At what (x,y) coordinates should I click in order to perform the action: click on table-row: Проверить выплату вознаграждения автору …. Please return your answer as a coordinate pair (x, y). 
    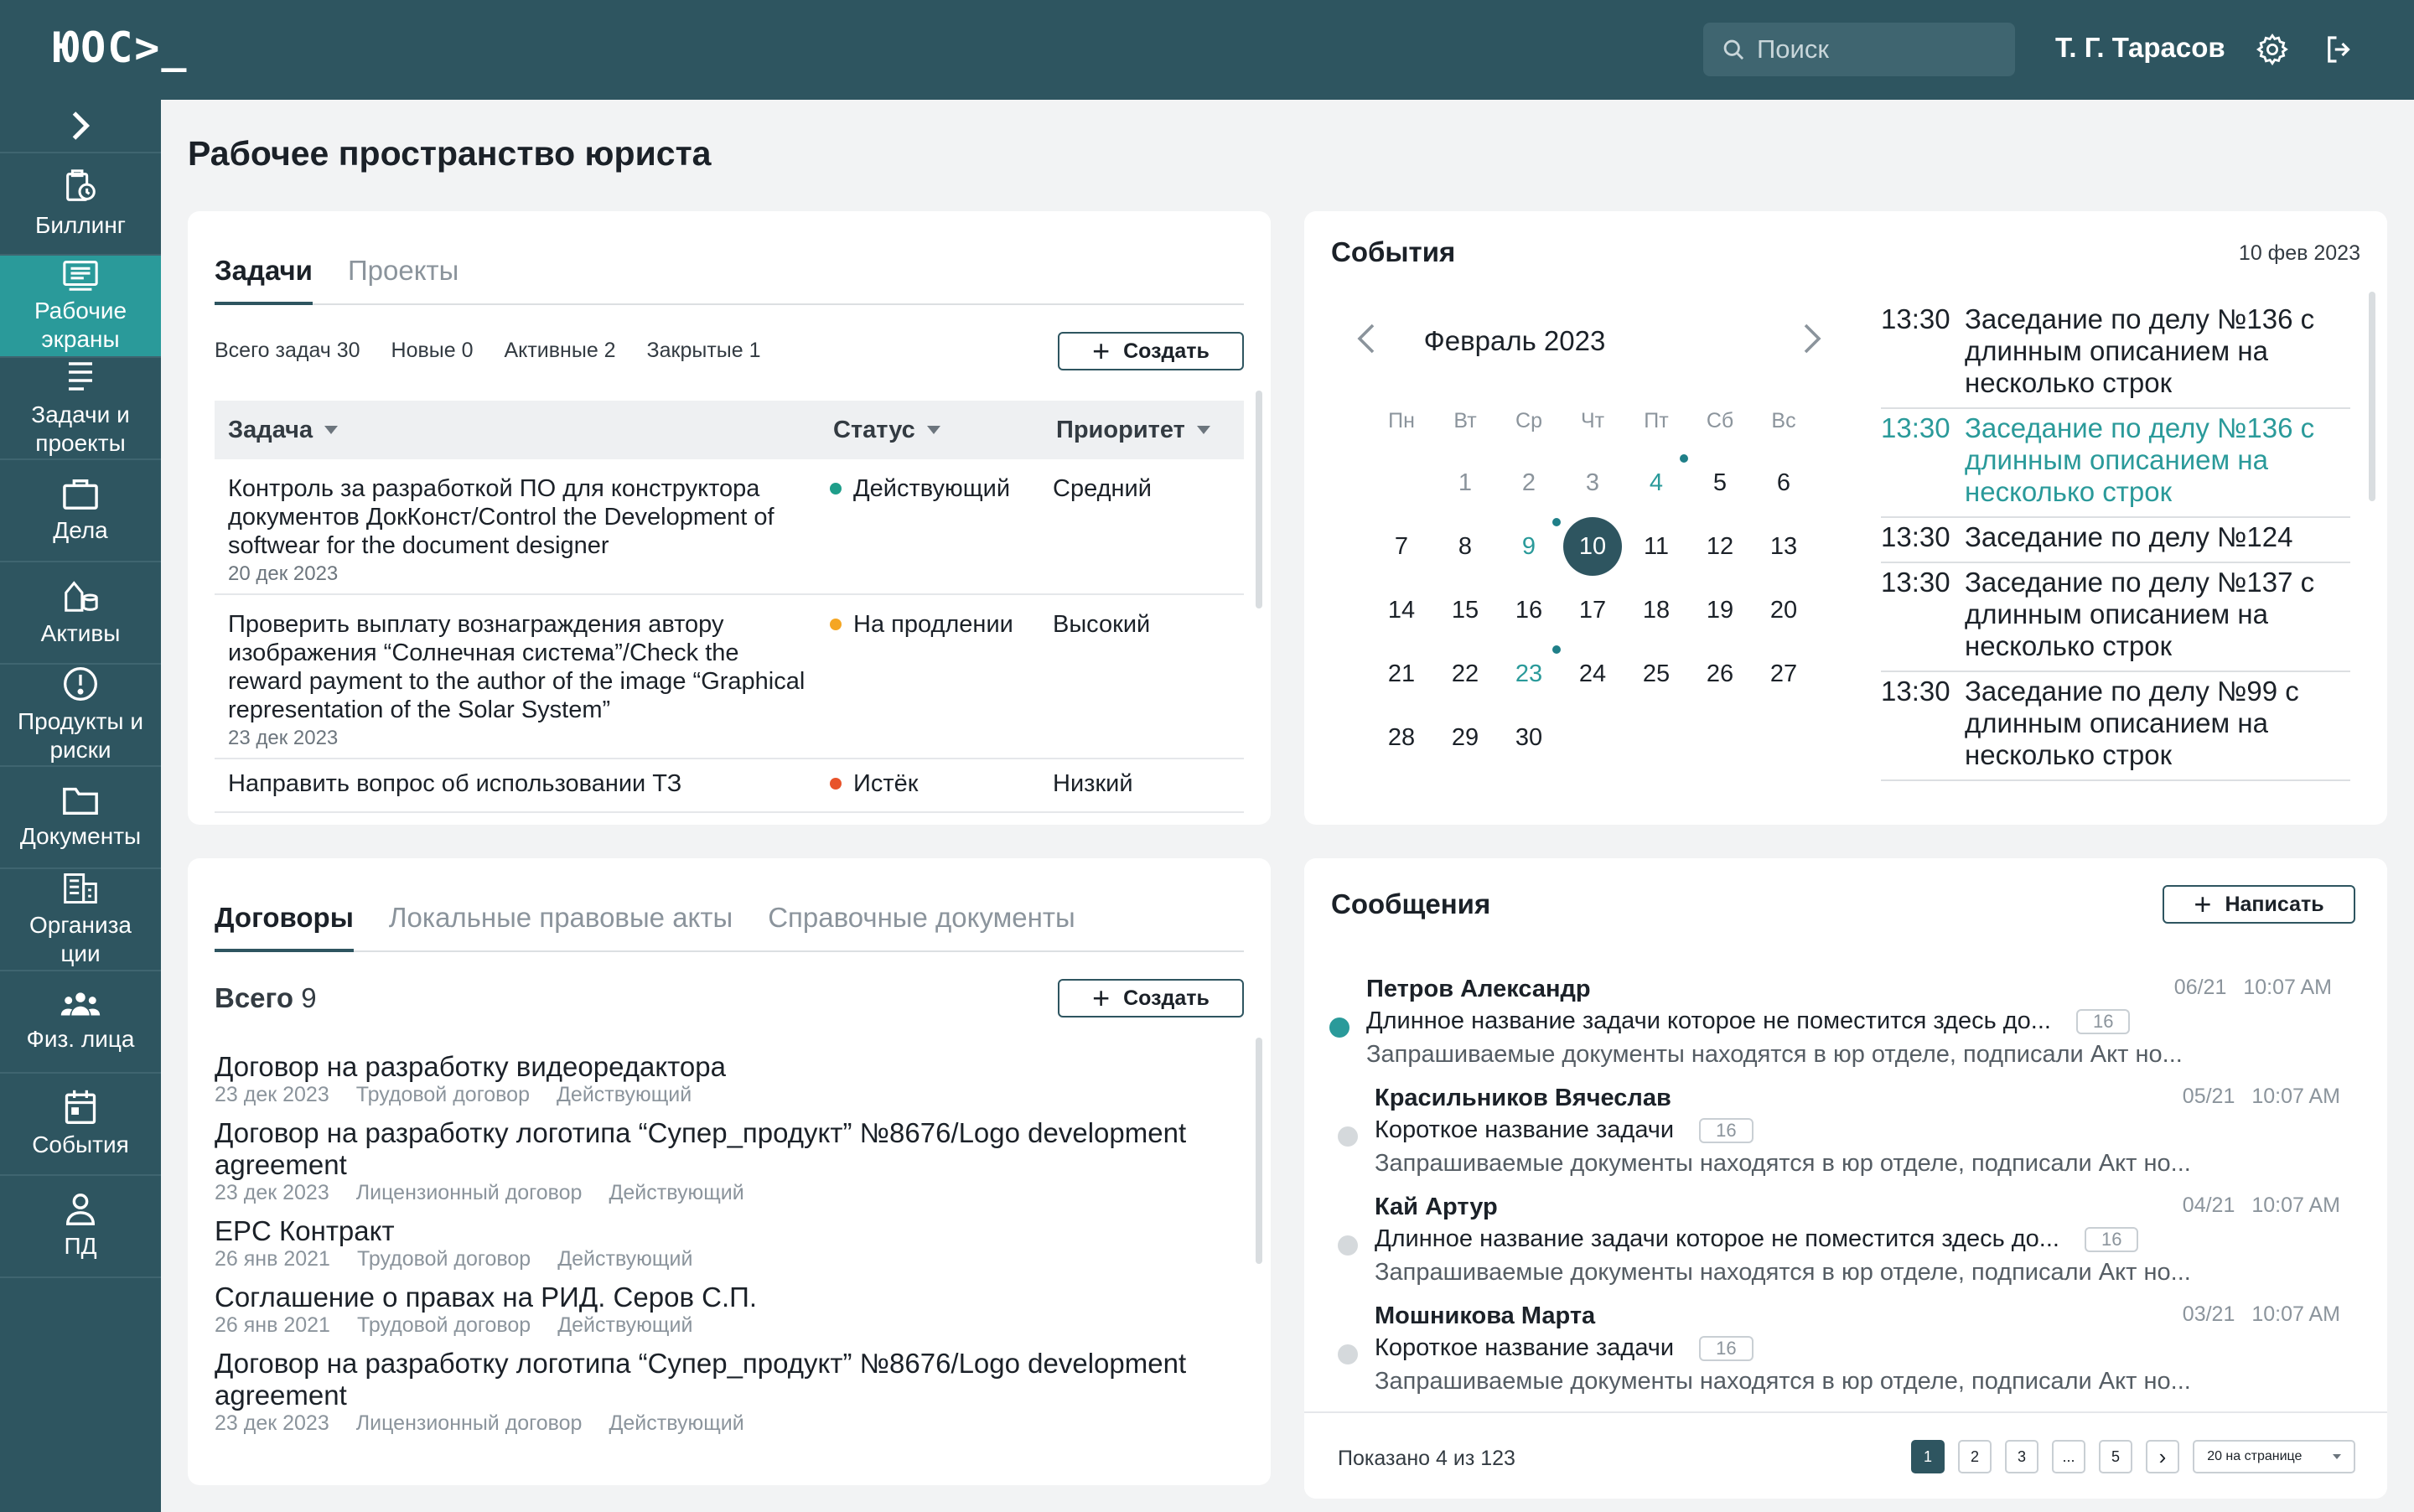
    Looking at the image, I should click on (730, 677).